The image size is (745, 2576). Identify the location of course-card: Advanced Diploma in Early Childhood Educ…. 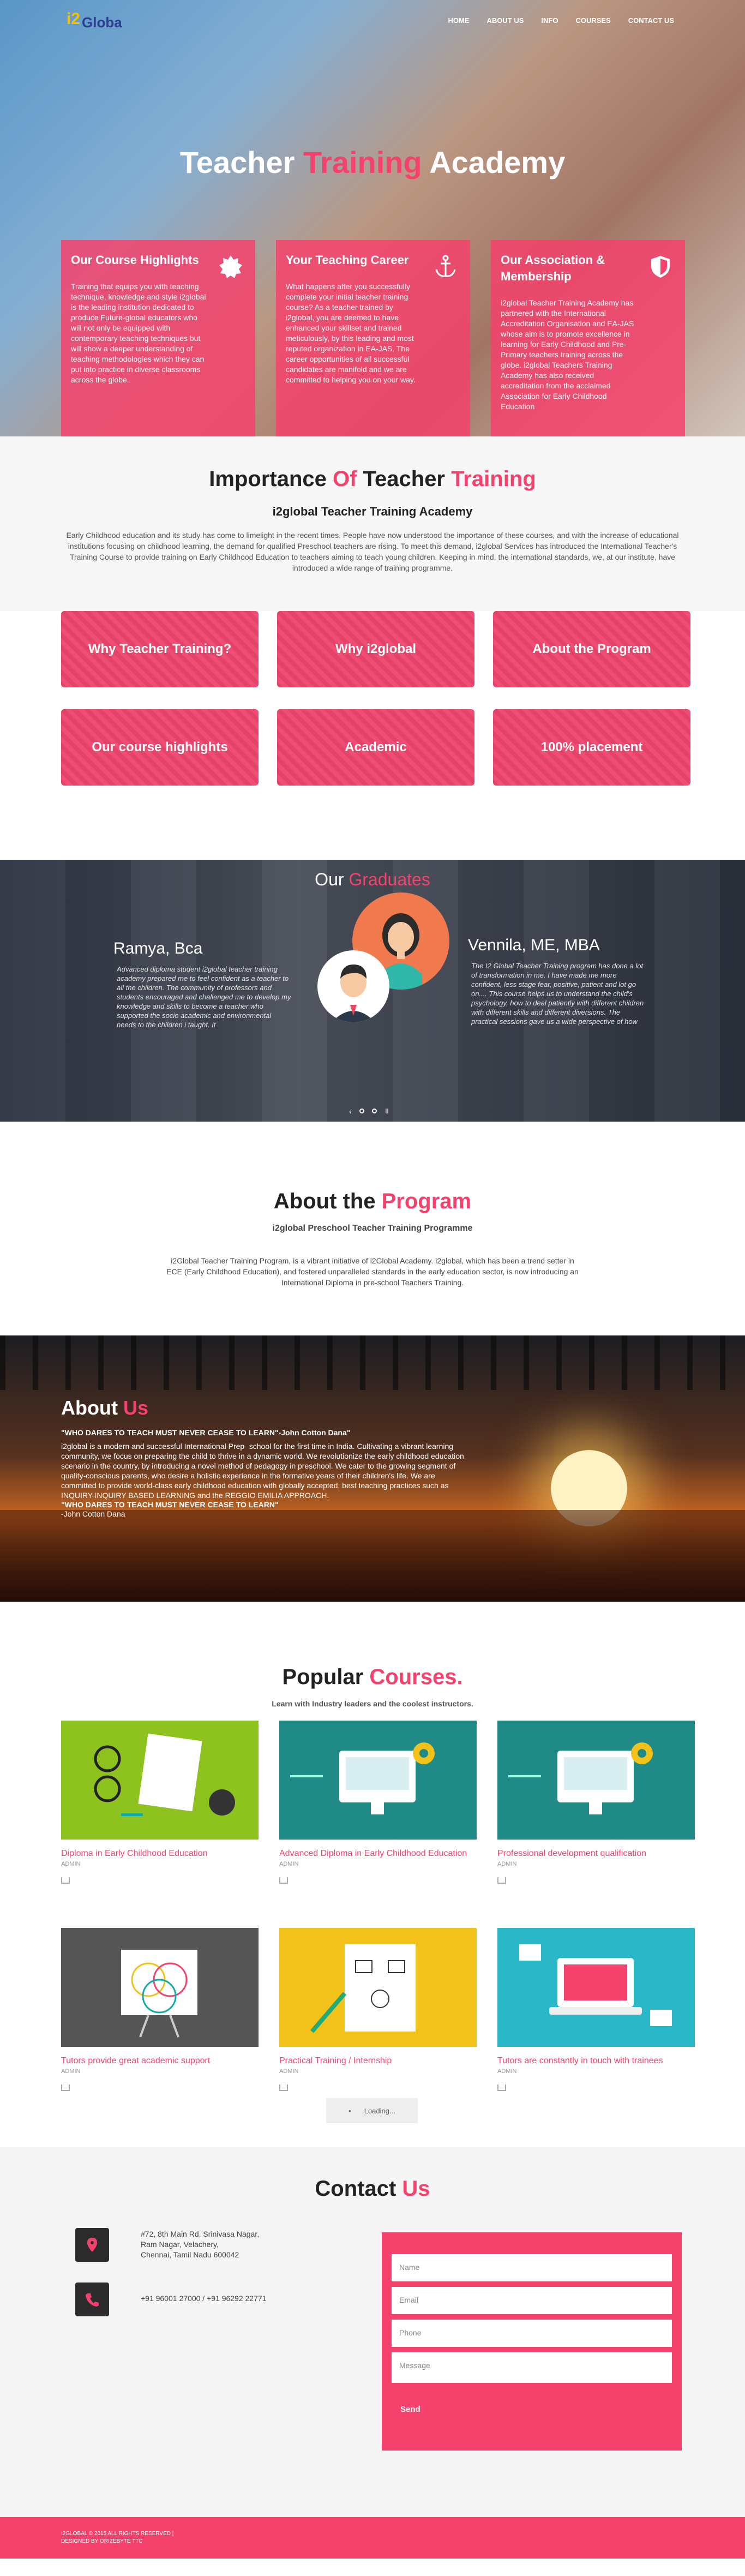
(378, 1803).